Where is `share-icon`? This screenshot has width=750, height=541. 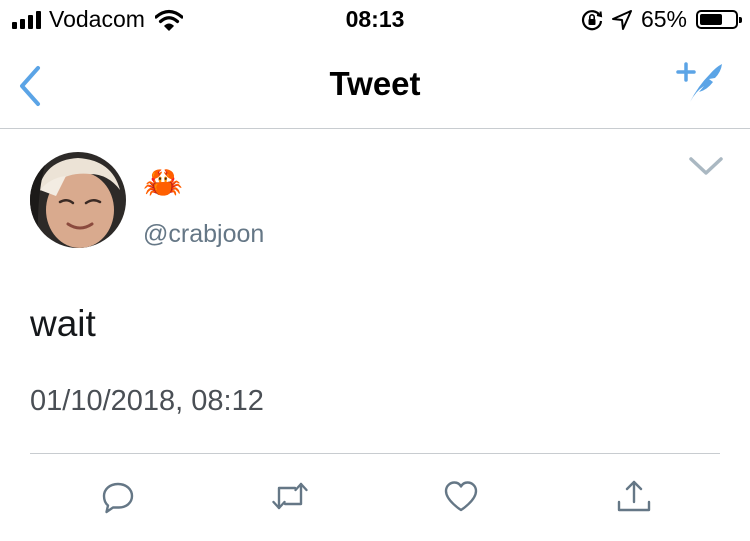
share-icon is located at coordinates (634, 496).